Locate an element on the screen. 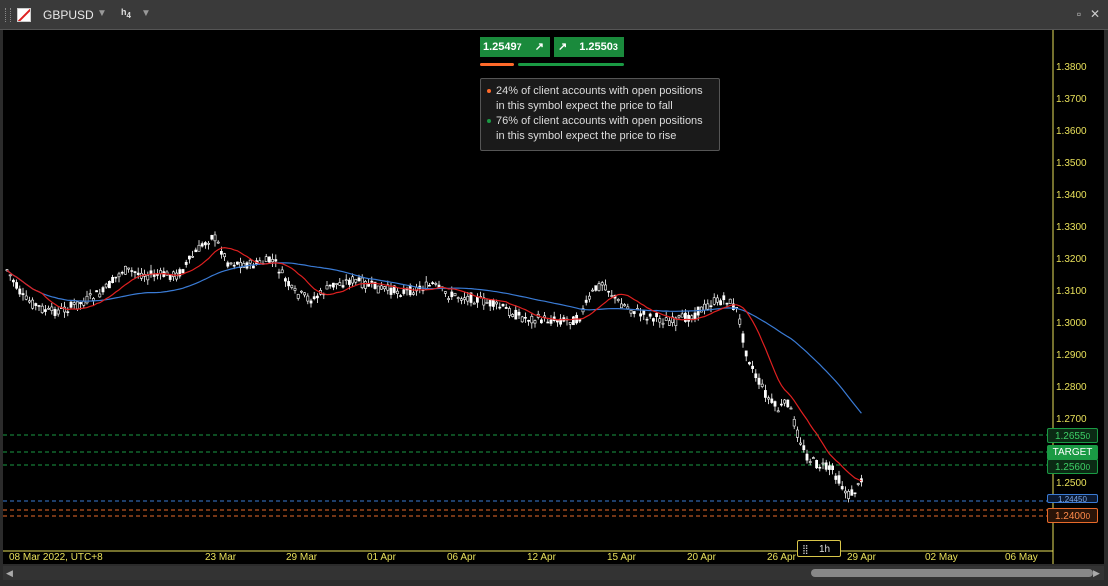  y-tick-label: 1.2800 is located at coordinates (1071, 387).